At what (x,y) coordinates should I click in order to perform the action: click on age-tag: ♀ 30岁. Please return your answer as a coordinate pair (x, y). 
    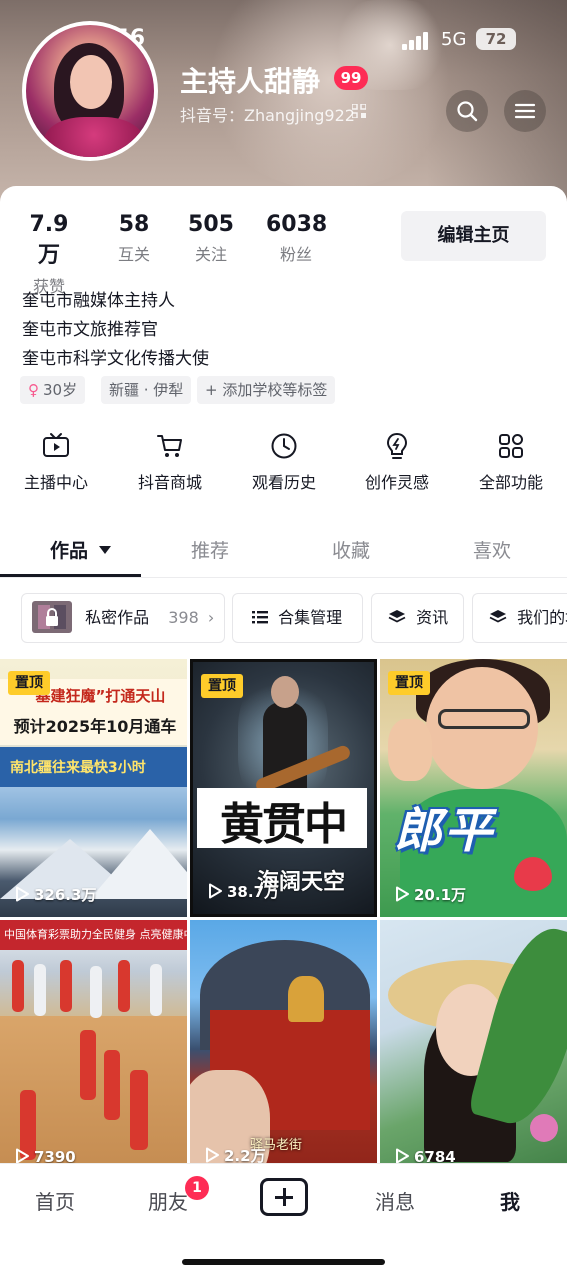
    Looking at the image, I should click on (53, 390).